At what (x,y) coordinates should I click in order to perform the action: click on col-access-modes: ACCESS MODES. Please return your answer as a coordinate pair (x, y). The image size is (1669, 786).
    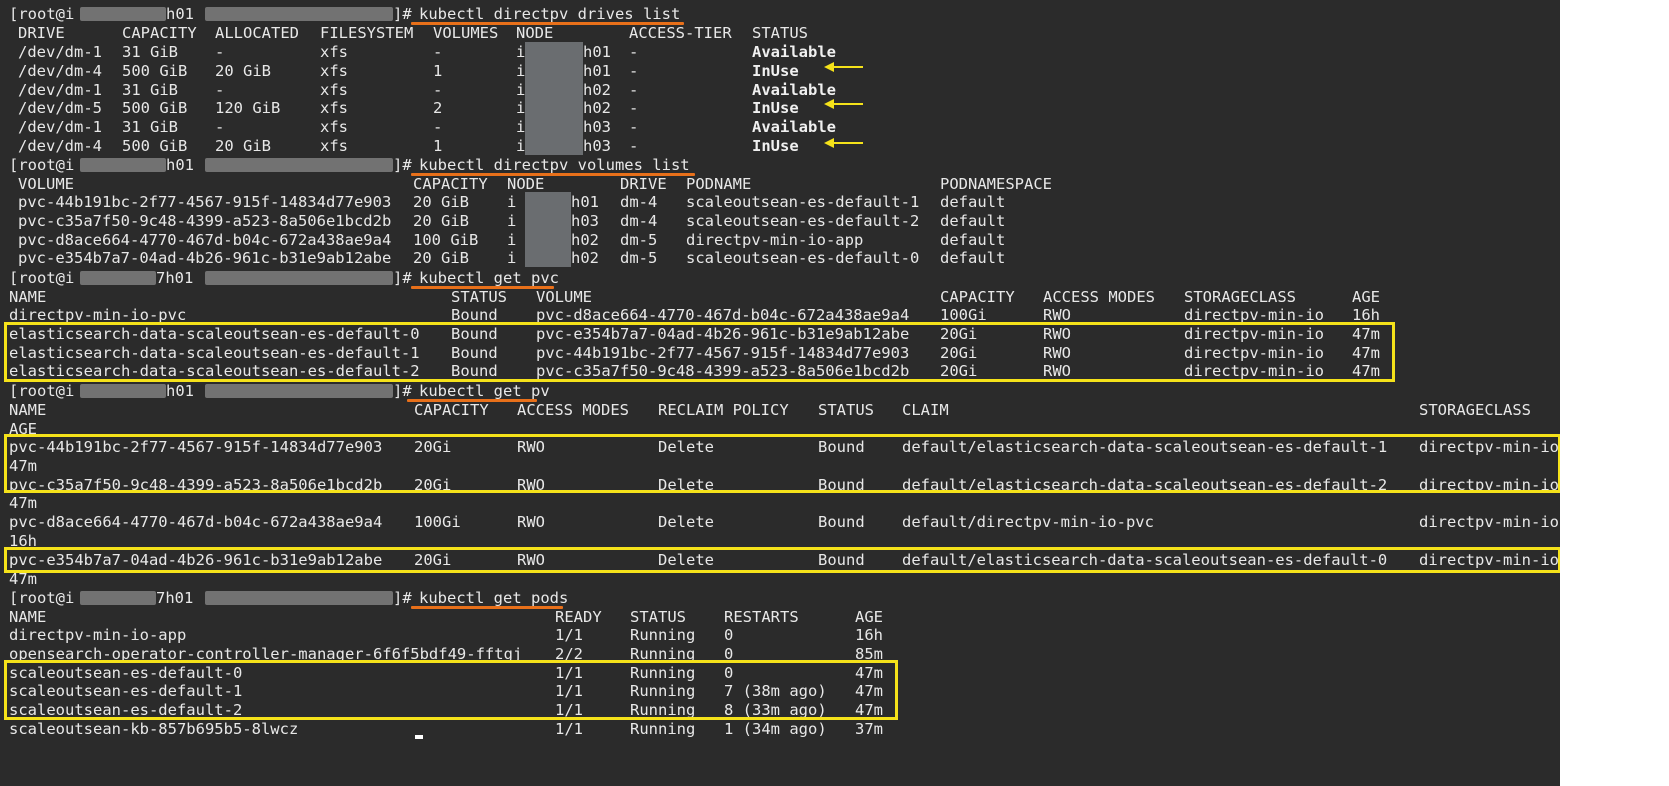
    Looking at the image, I should click on (1099, 297).